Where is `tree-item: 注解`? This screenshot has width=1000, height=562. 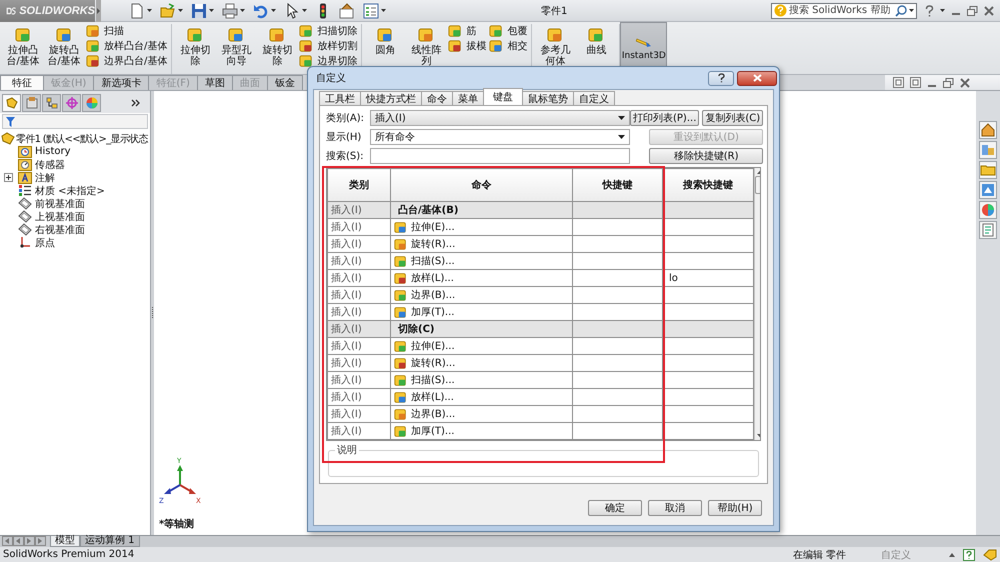
tree-item: 注解 is located at coordinates (76, 177).